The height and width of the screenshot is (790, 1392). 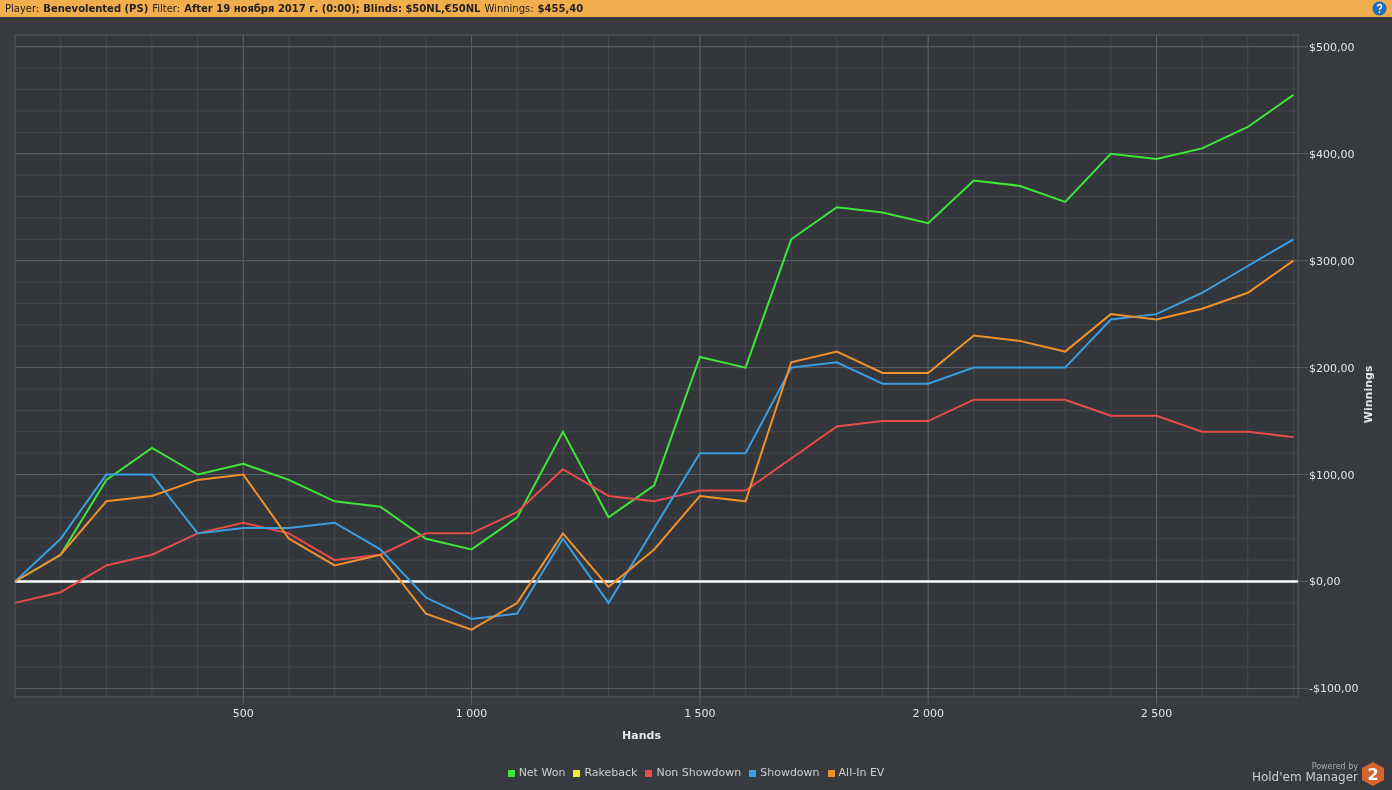 What do you see at coordinates (1332, 368) in the screenshot?
I see `y-tick-label: $200,00` at bounding box center [1332, 368].